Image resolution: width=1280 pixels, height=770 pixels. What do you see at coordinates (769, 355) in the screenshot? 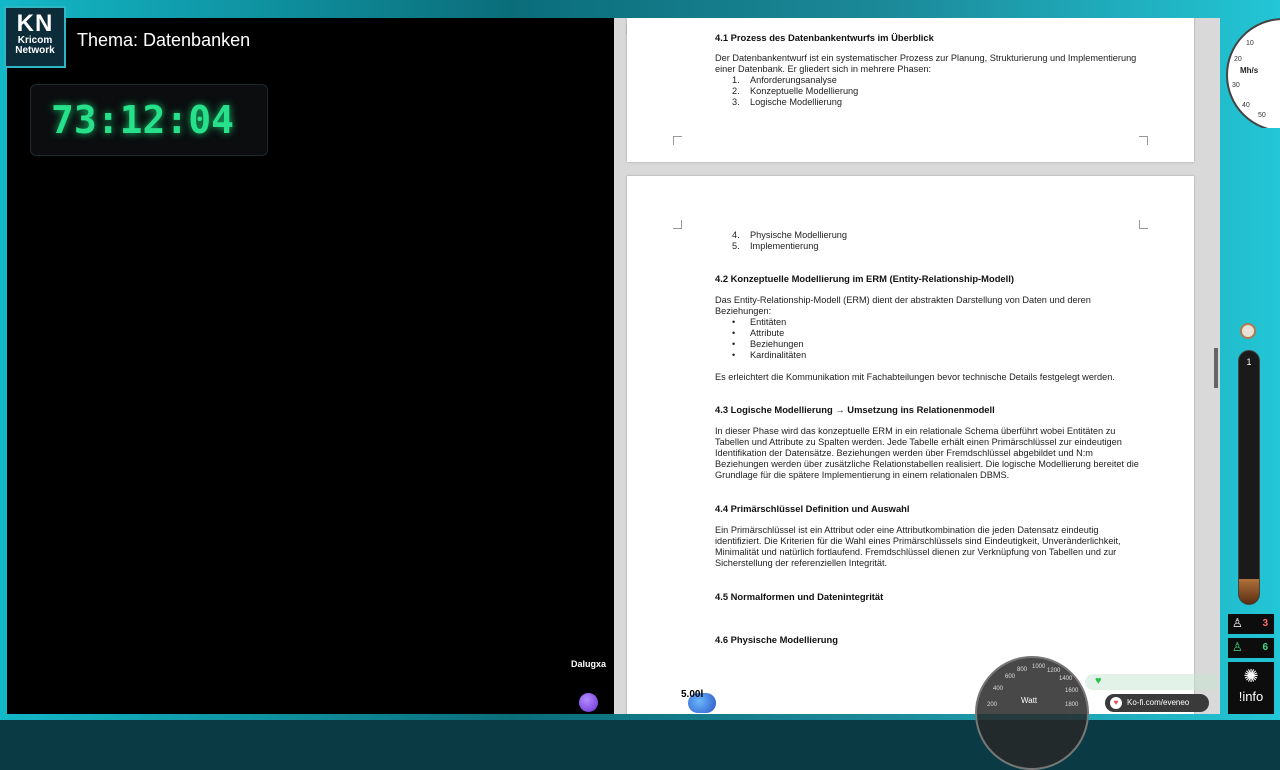
I see `list-item: • Kardinalitäten` at bounding box center [769, 355].